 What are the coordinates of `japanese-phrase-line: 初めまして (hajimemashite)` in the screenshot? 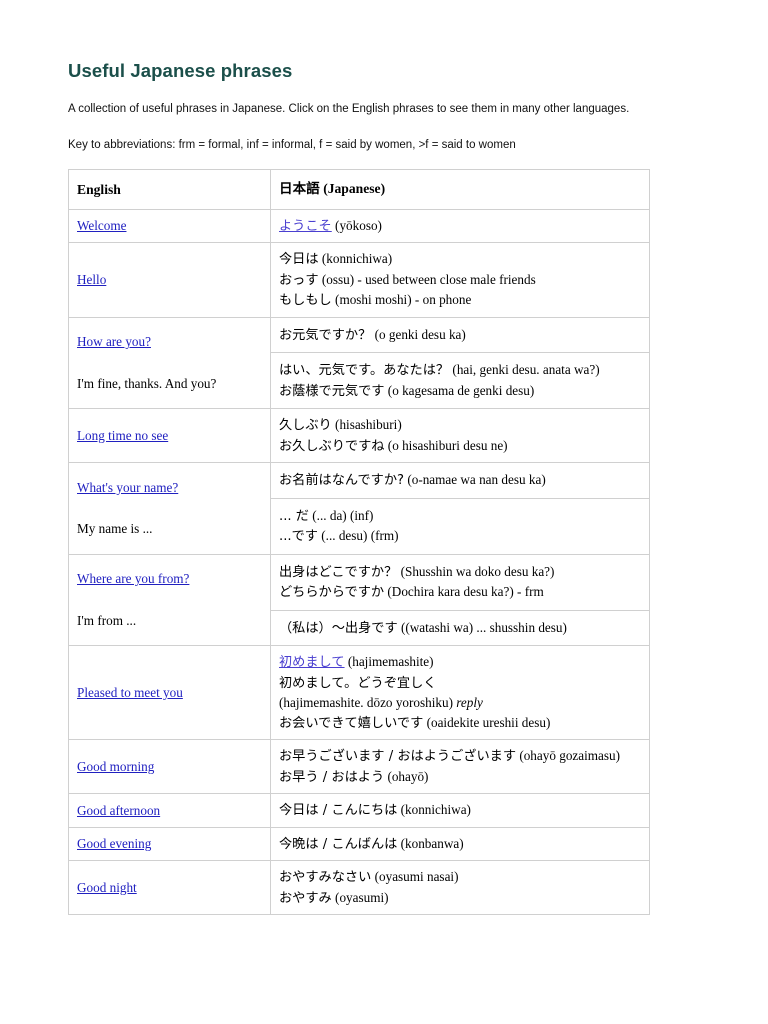 It's located at (460, 662).